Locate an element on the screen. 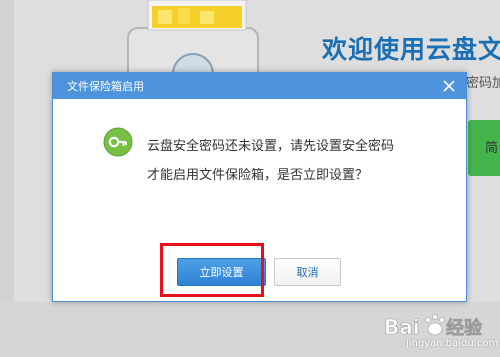  message-line-2: 才能启用文件保险箱，是否立即设置？ is located at coordinates (258, 175).